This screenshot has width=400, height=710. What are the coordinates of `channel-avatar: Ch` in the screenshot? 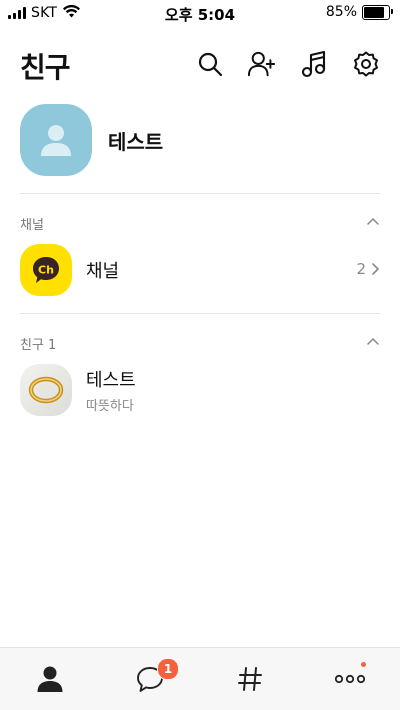 It's located at (46, 270).